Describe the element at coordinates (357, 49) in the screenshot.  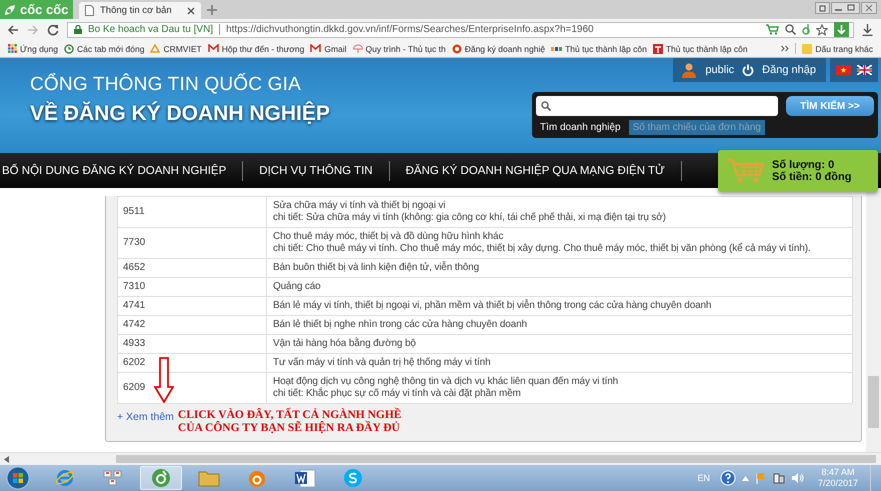
I see `umbrella-icon` at that location.